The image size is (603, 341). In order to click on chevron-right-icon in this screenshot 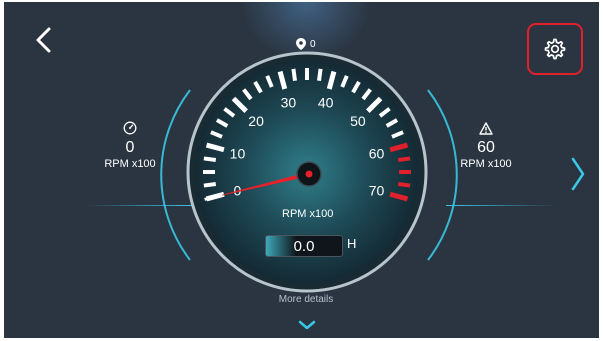, I will do `click(578, 174)`.